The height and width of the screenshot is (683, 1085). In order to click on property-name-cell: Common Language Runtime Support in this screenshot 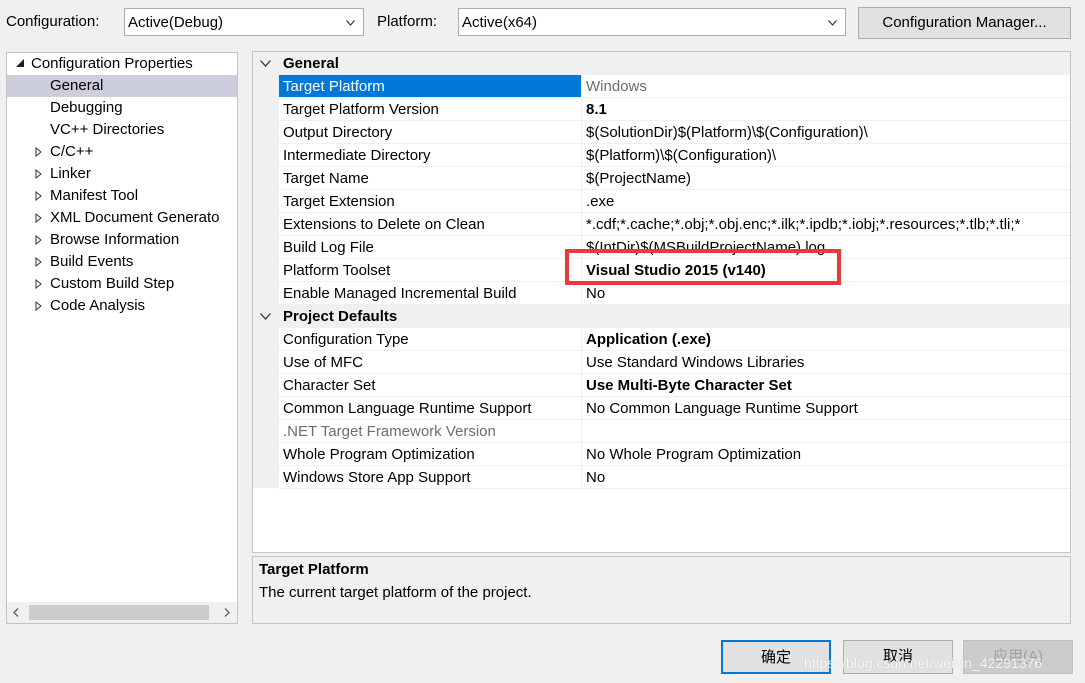, I will do `click(430, 408)`.